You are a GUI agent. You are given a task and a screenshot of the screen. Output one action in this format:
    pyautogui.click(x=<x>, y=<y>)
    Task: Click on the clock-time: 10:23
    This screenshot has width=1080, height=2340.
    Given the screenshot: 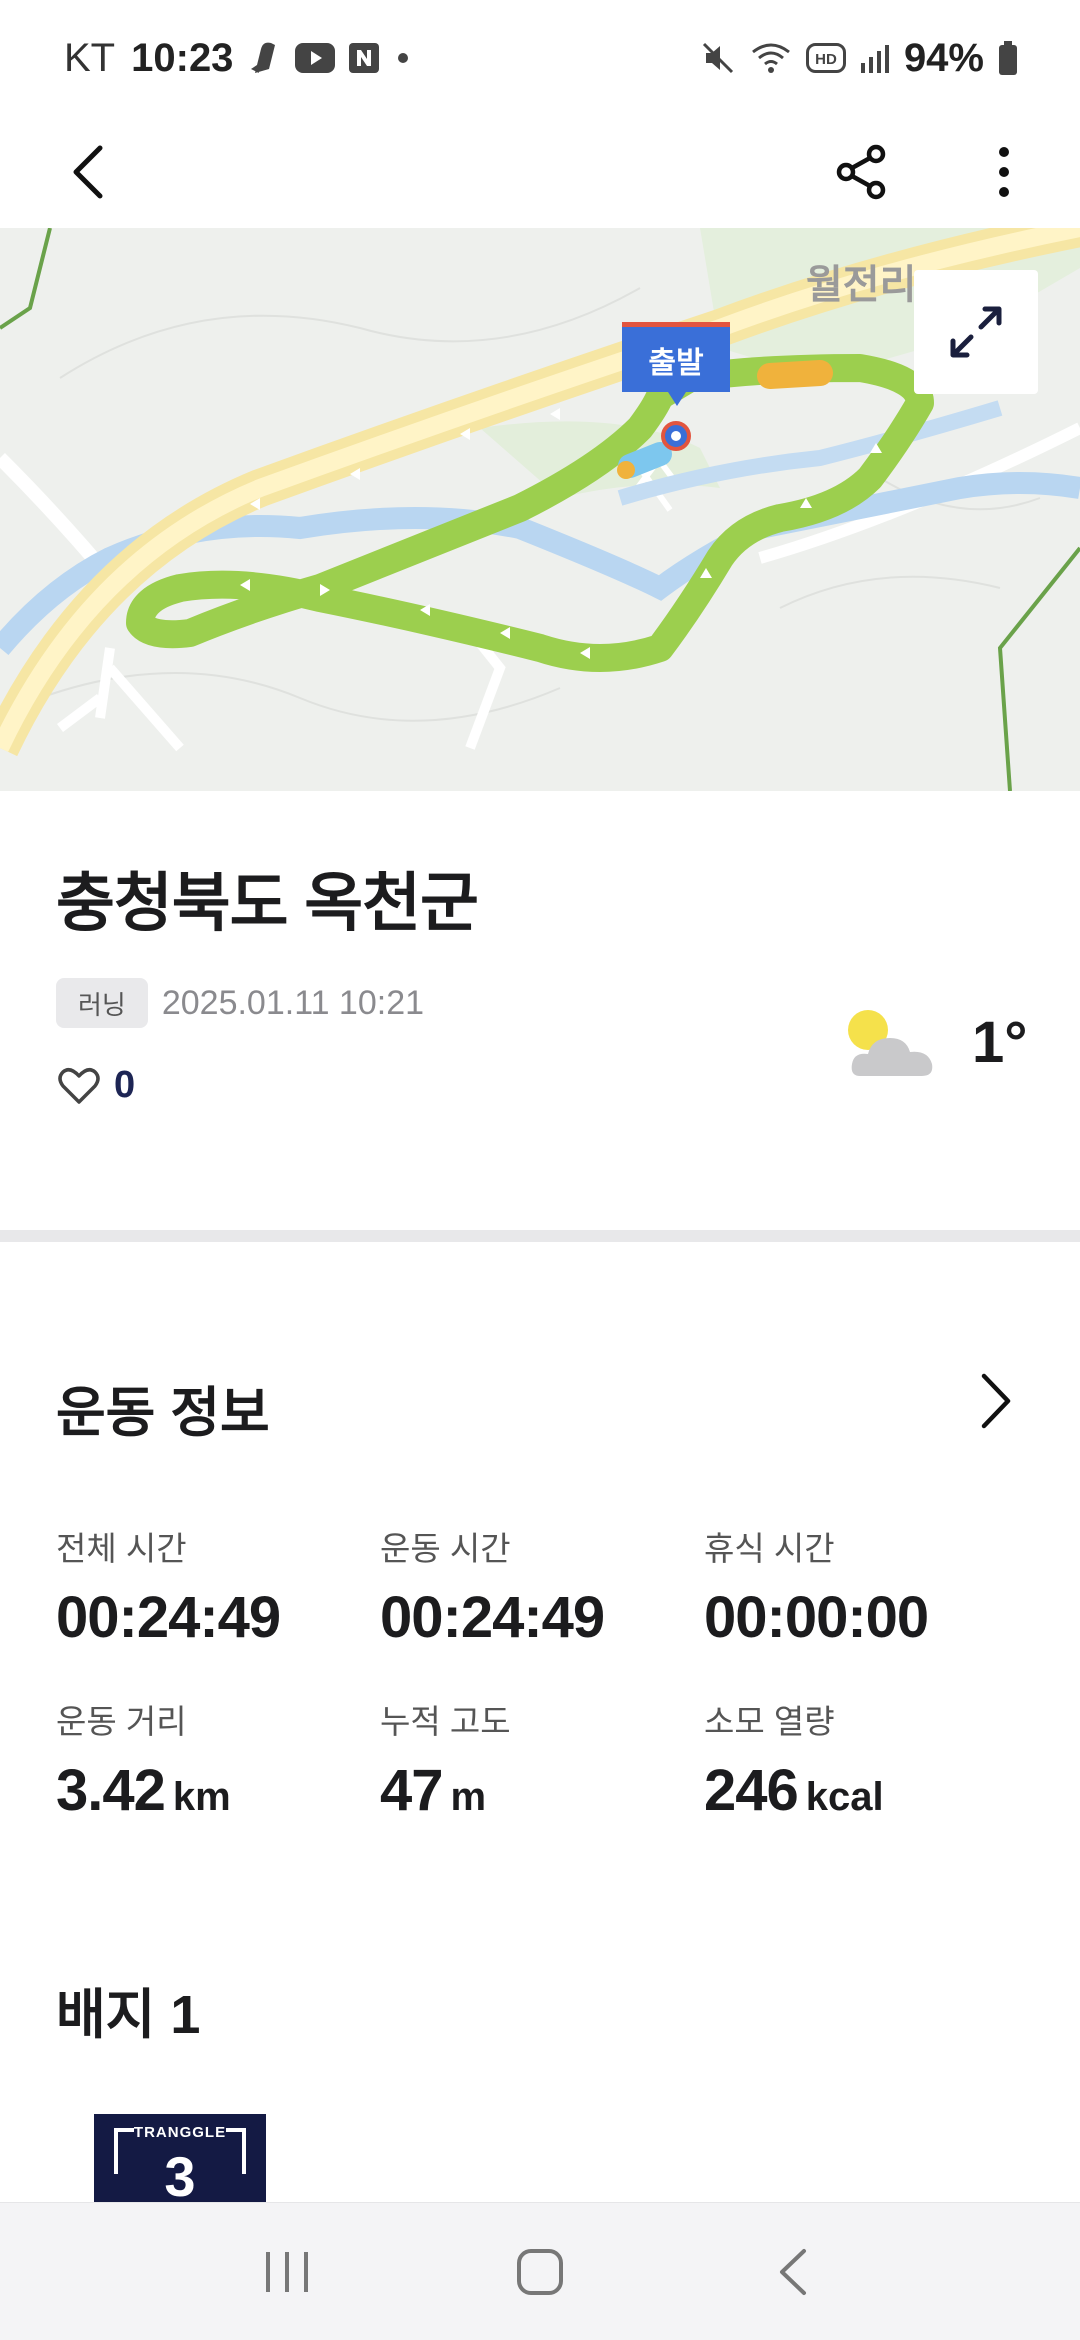 What is the action you would take?
    pyautogui.click(x=182, y=57)
    